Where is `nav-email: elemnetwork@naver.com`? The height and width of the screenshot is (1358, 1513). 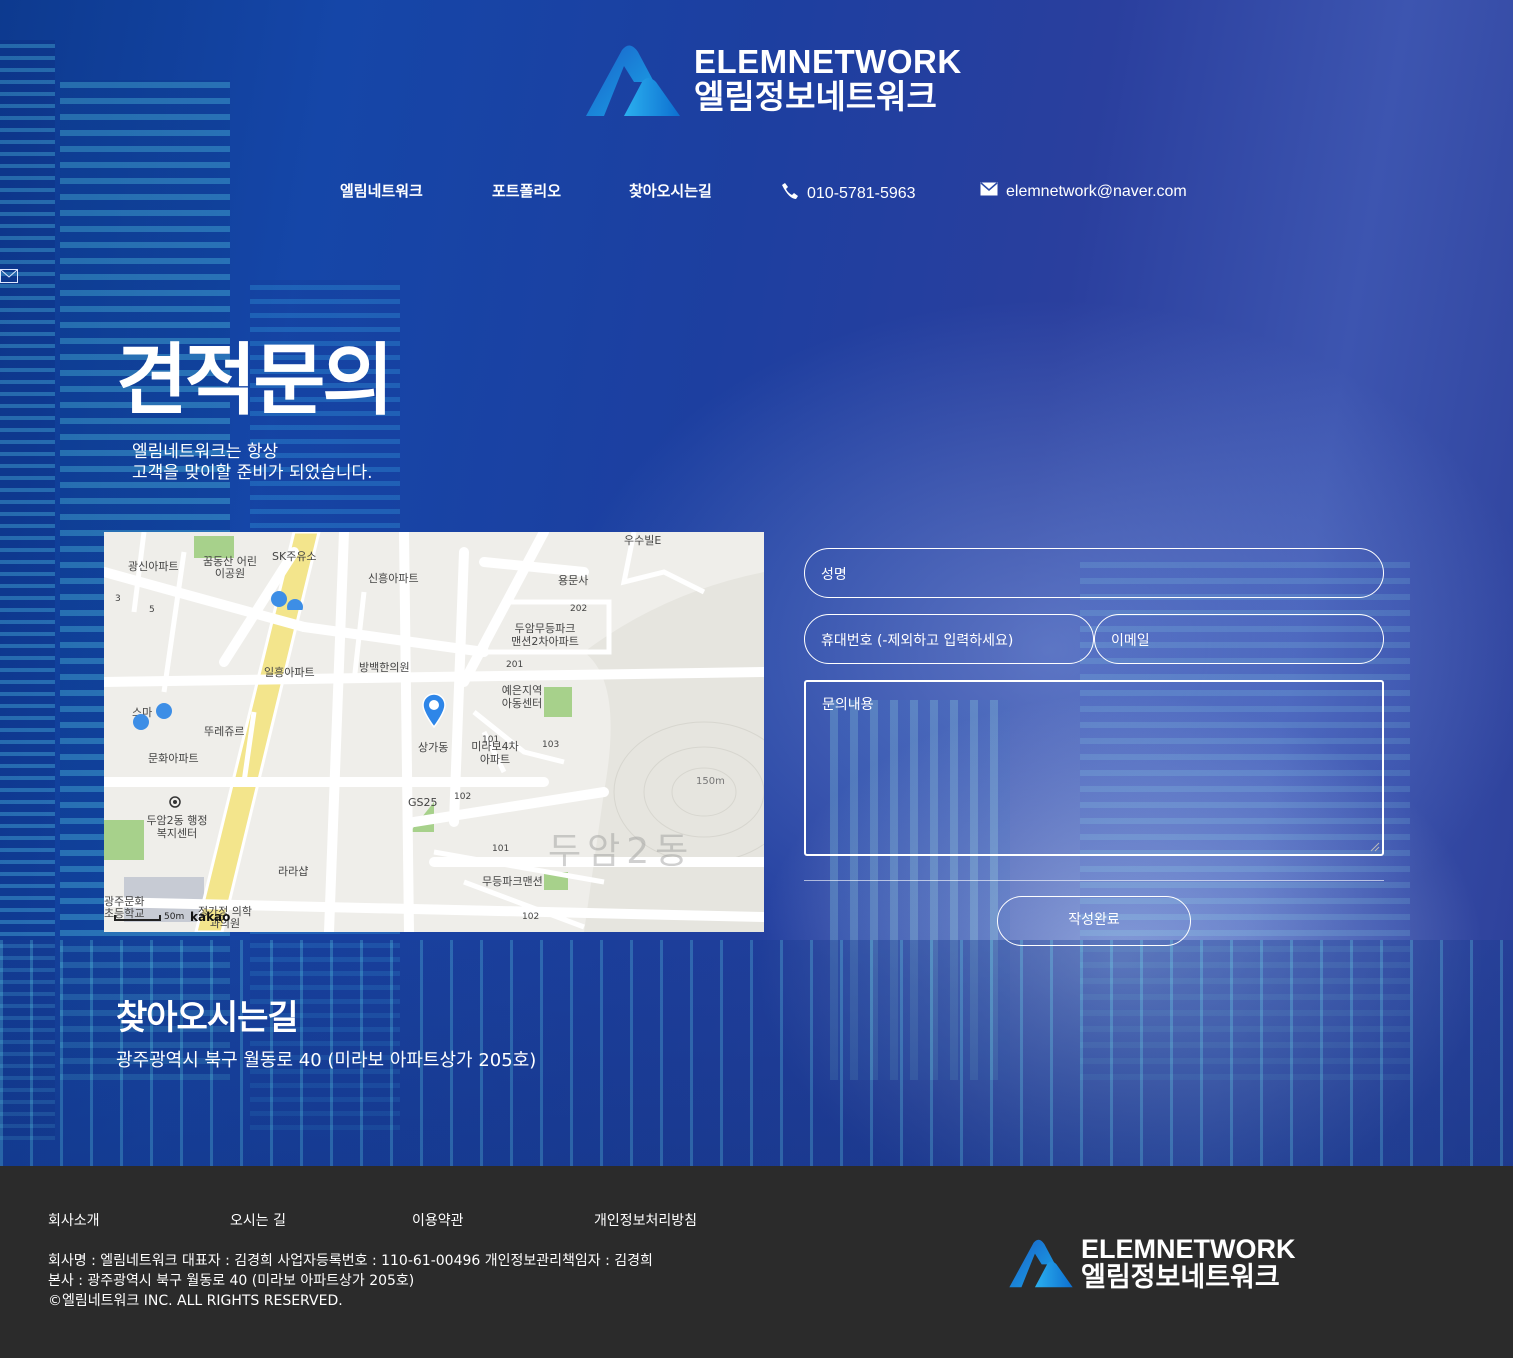 nav-email: elemnetwork@naver.com is located at coordinates (1083, 191).